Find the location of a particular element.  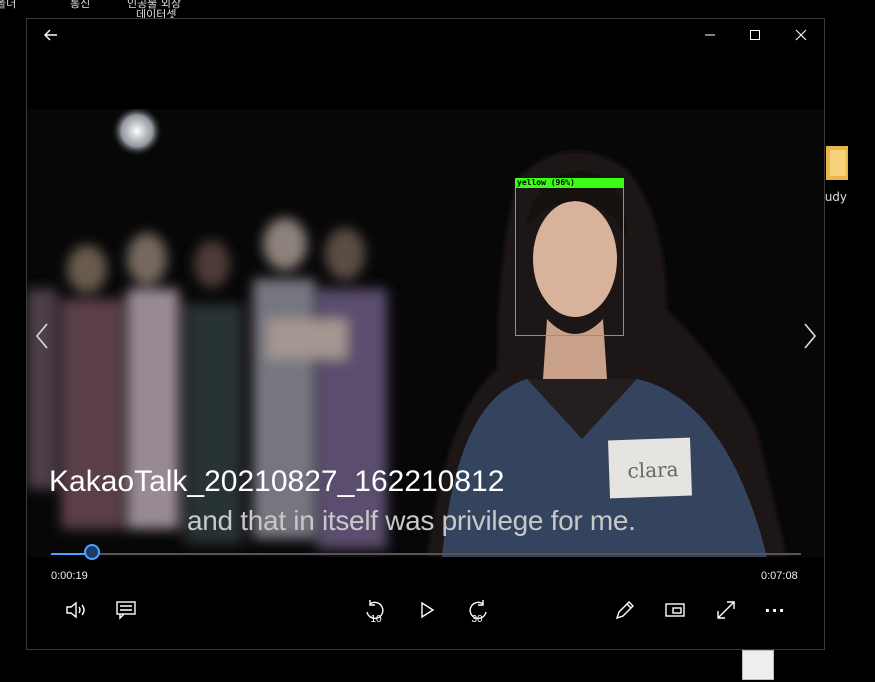

back-button is located at coordinates (51, 35).